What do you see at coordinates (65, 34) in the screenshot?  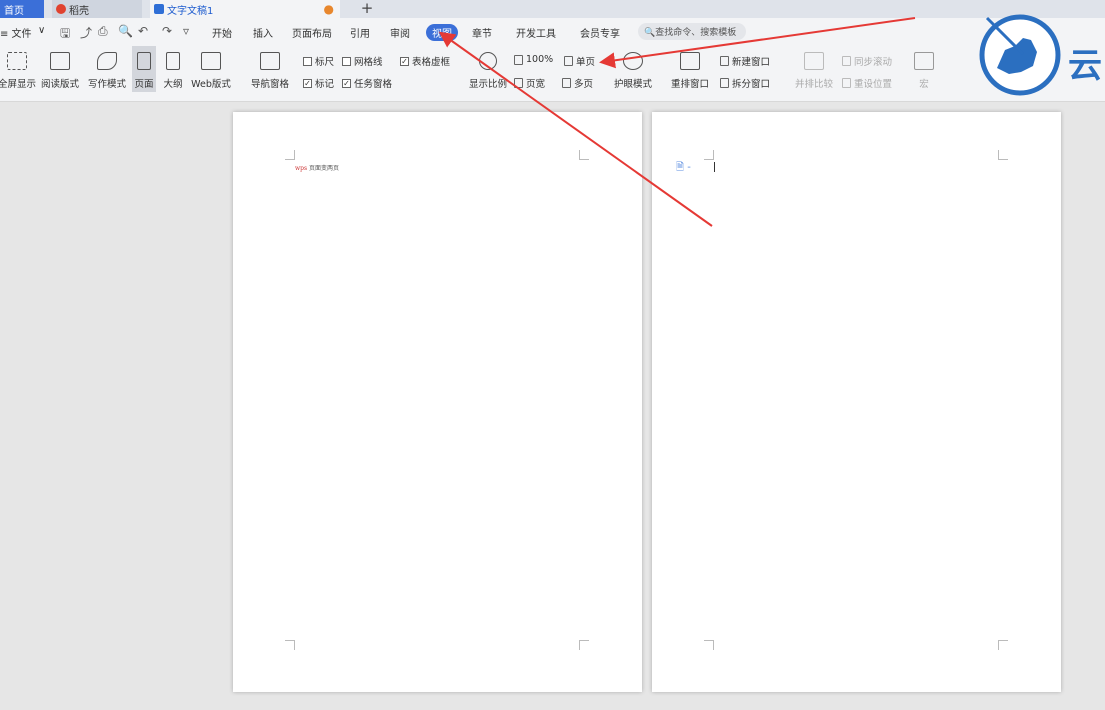 I see `save-icon: 🖫` at bounding box center [65, 34].